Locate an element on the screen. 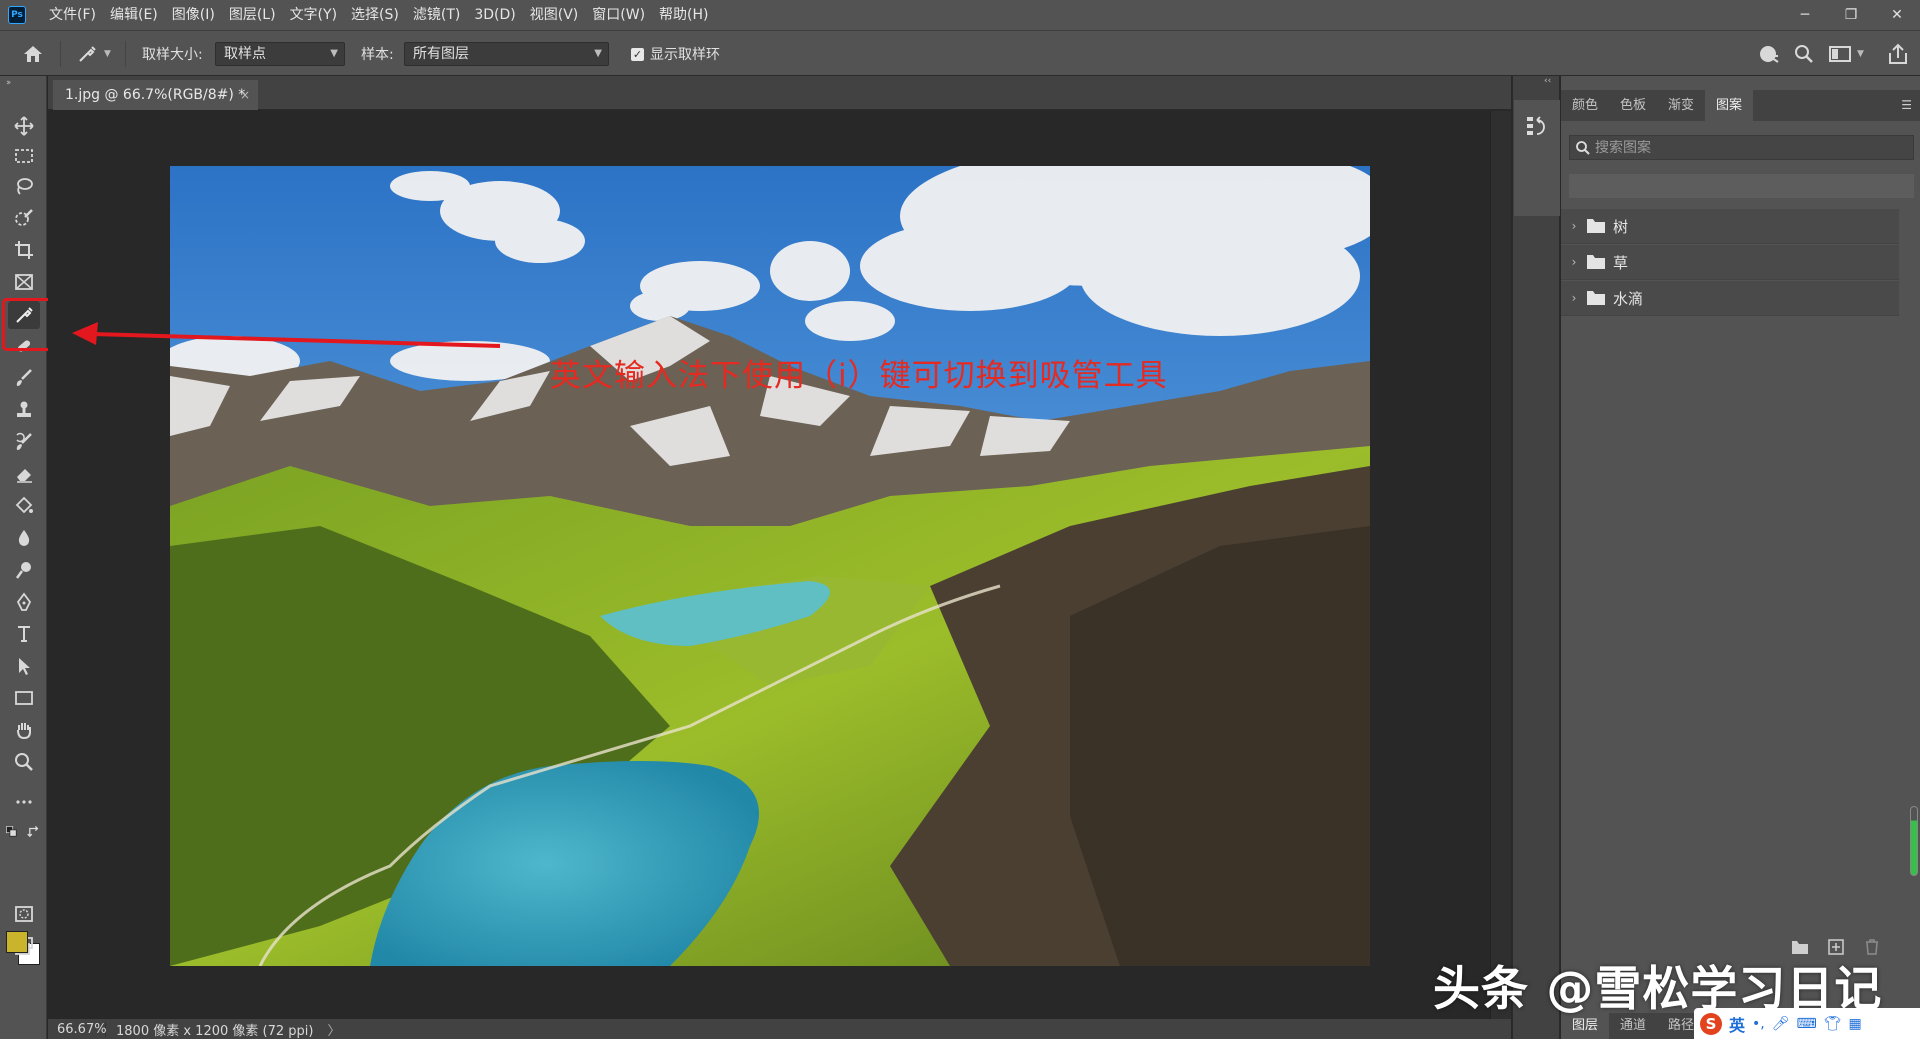 This screenshot has height=1039, width=1920. sample-size-label: 取样大小: is located at coordinates (172, 55).